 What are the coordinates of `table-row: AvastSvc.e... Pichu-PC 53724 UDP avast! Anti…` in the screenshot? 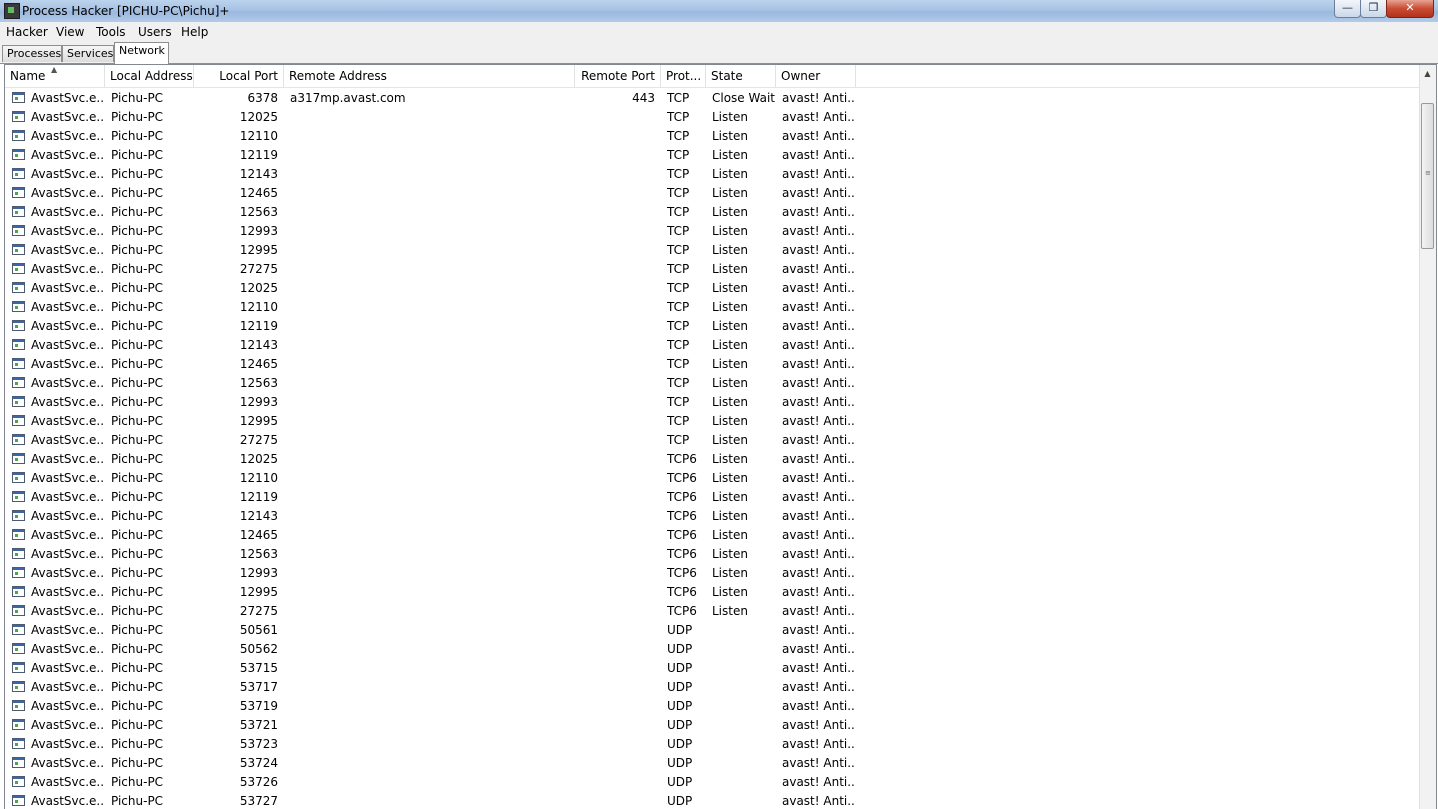 It's located at (712, 763).